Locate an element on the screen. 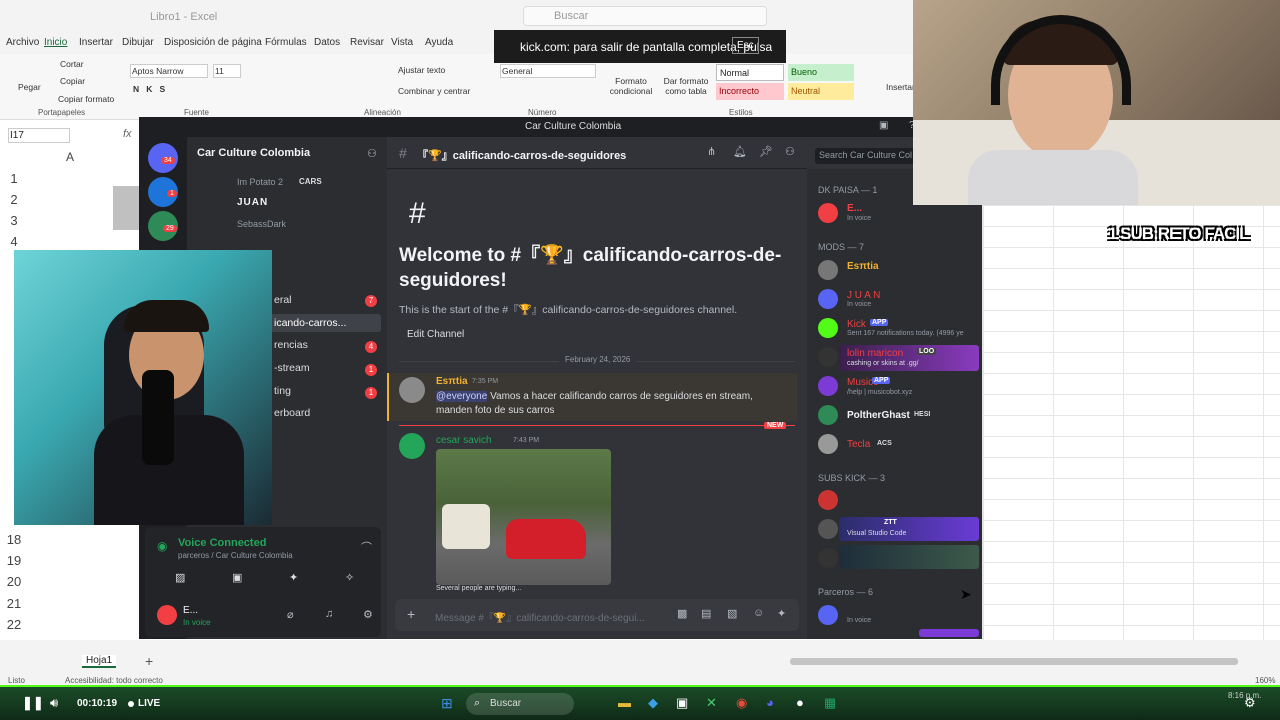 The height and width of the screenshot is (720, 1280). format-table-button: Dar formato como tabla is located at coordinates (686, 86).